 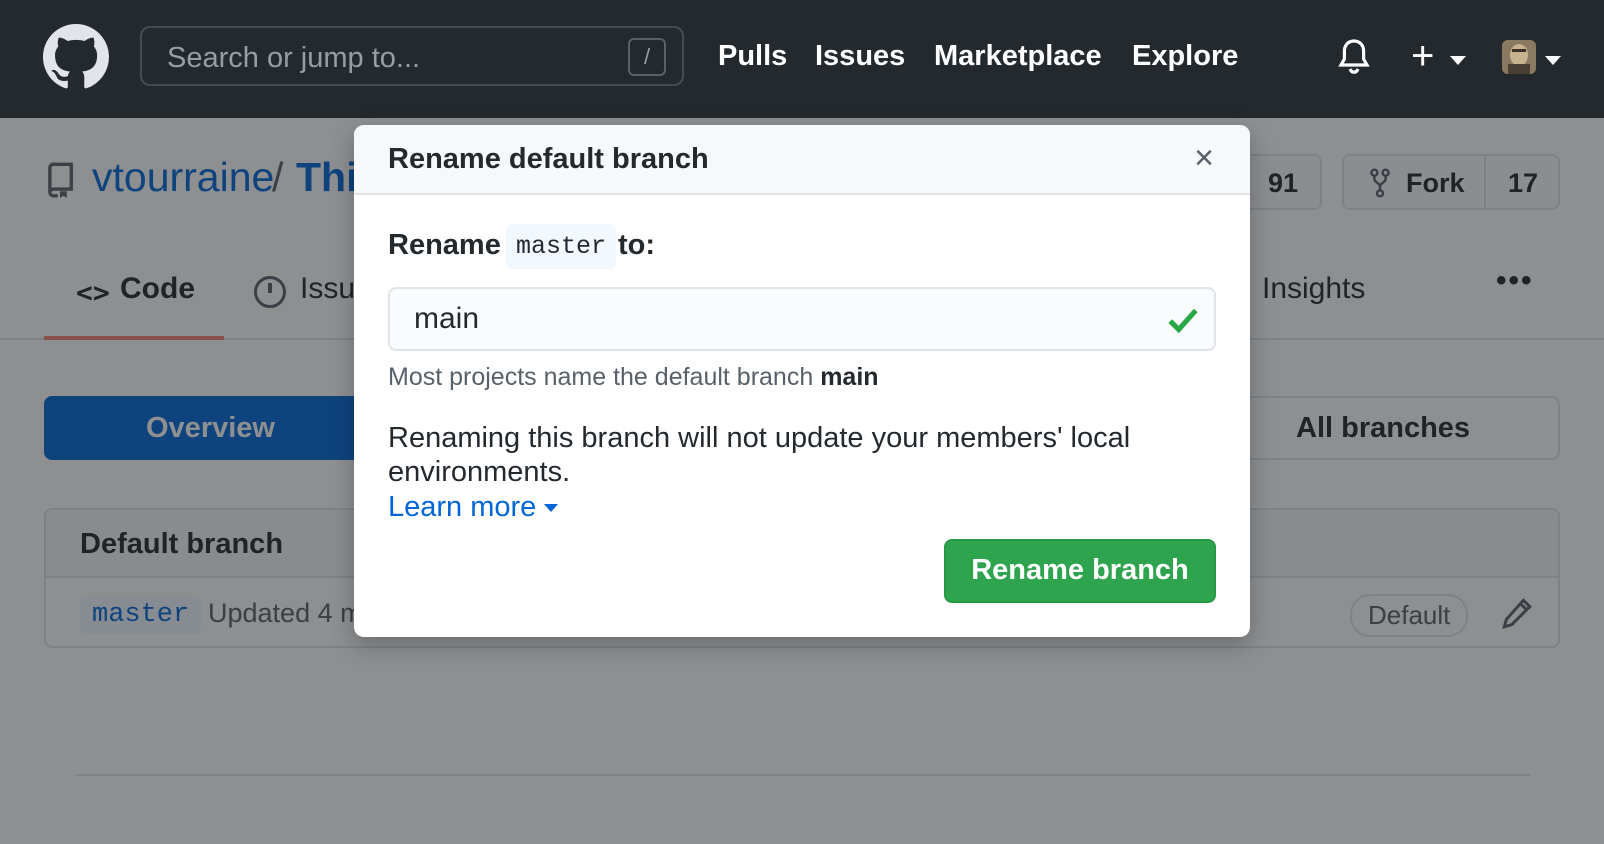 What do you see at coordinates (1458, 60) in the screenshot?
I see `create-new-caret-icon` at bounding box center [1458, 60].